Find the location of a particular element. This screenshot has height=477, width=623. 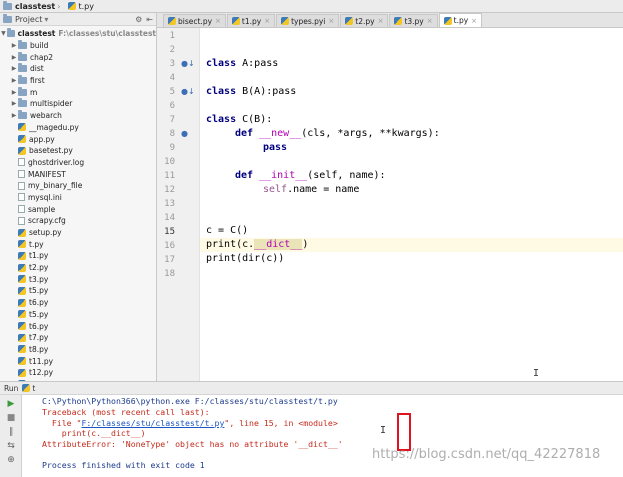

tree-file-item: t7.py is located at coordinates (78, 338).